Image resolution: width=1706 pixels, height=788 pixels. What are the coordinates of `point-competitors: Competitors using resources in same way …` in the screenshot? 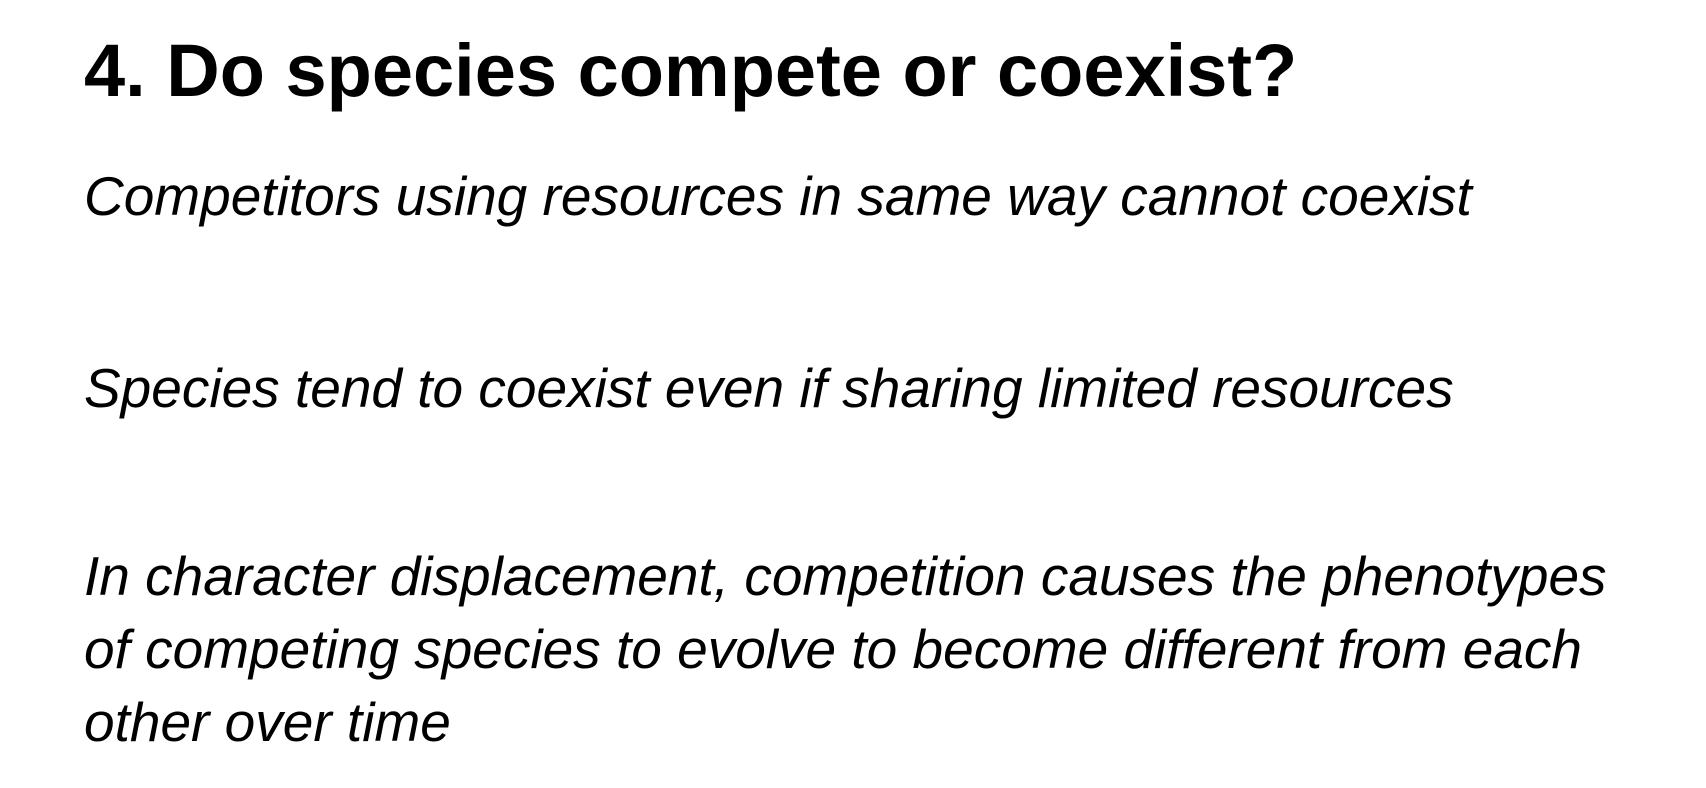 It's located at (778, 196).